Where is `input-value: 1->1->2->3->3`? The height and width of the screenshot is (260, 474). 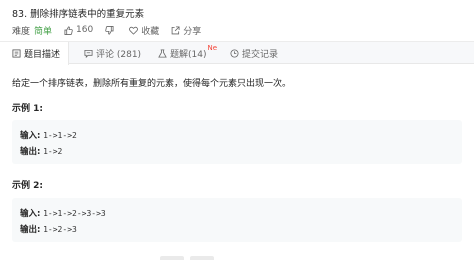
input-value: 1->1->2->3->3 is located at coordinates (74, 213).